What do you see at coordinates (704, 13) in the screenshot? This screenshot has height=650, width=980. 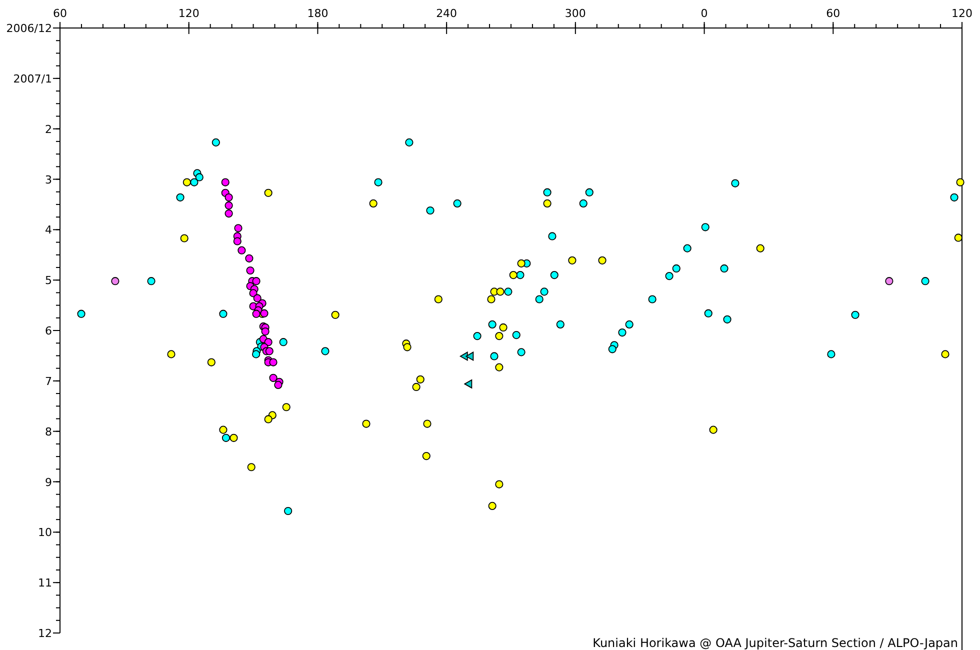 I see `tick-label: 0` at bounding box center [704, 13].